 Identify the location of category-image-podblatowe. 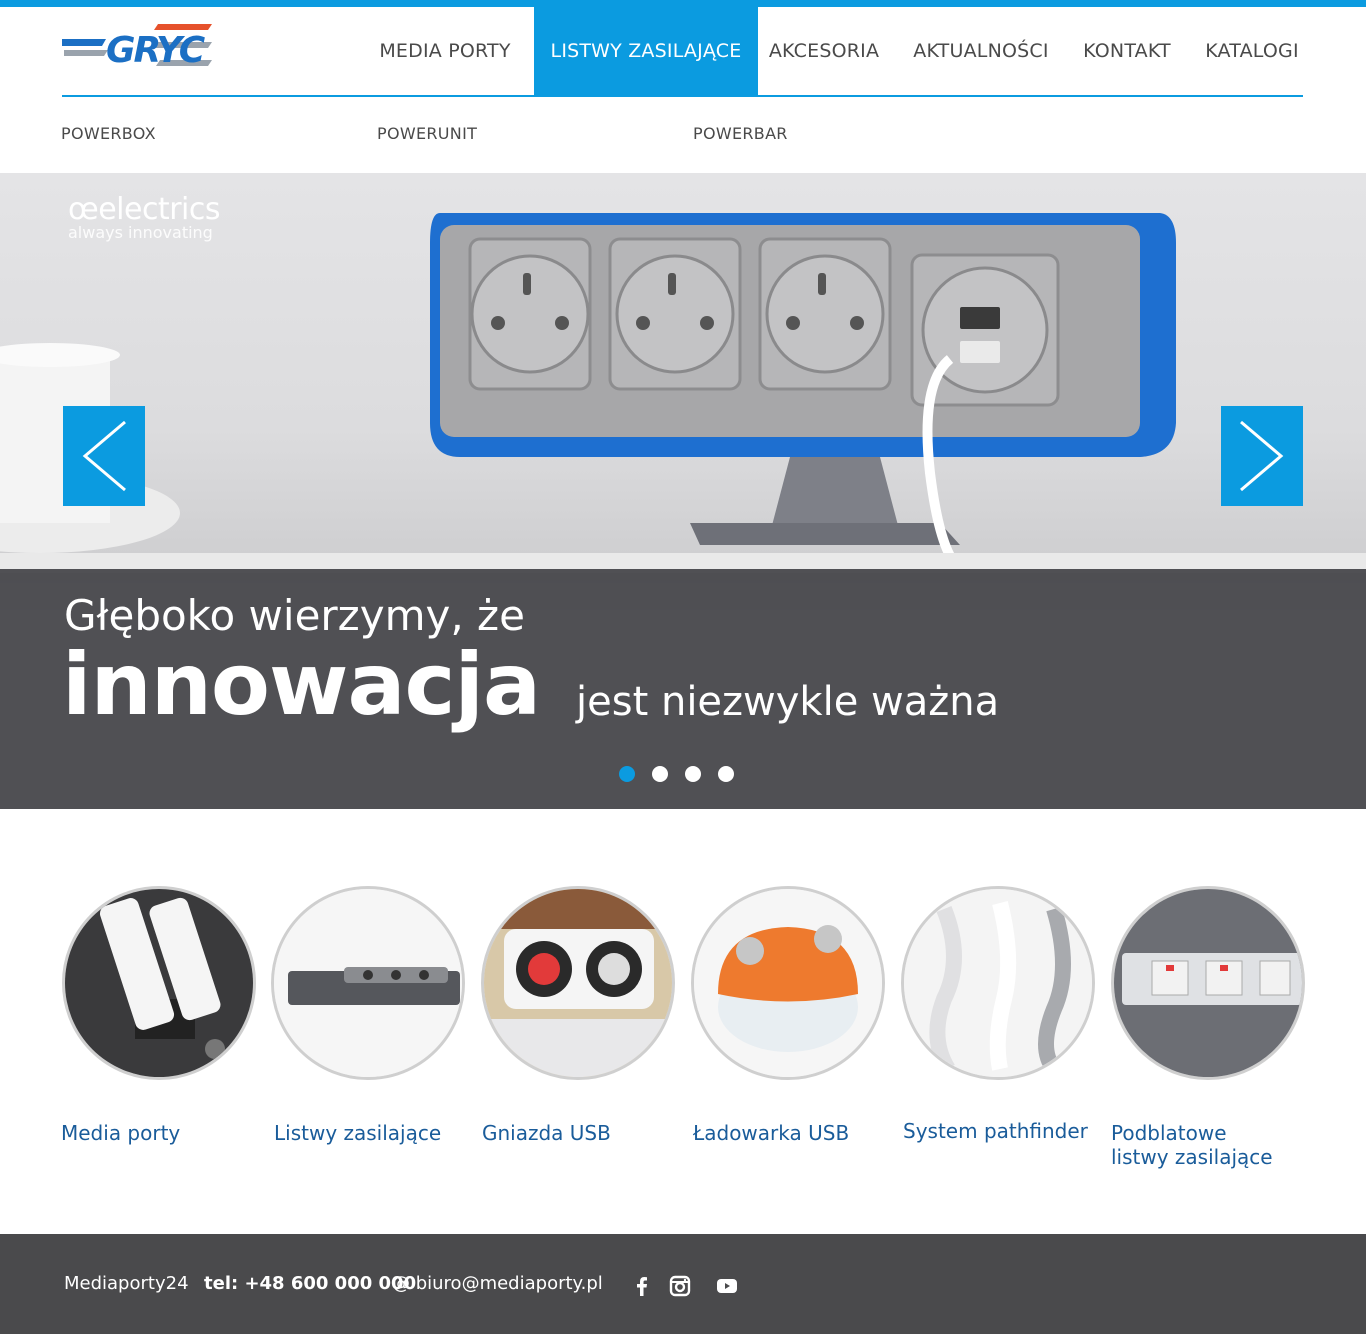
(1208, 983).